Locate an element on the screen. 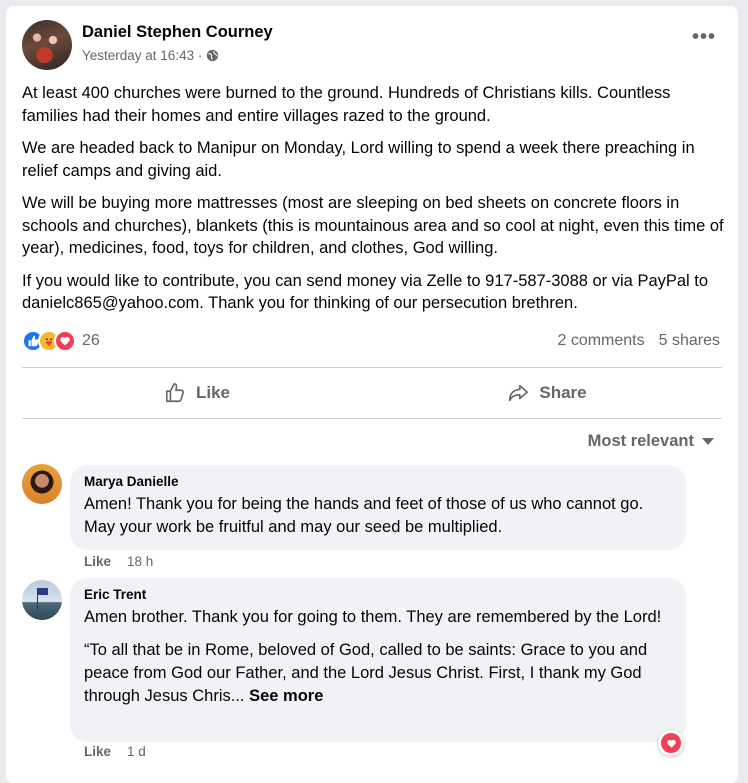  post-timestamp: Yesterday at 16:43 · is located at coordinates (142, 55).